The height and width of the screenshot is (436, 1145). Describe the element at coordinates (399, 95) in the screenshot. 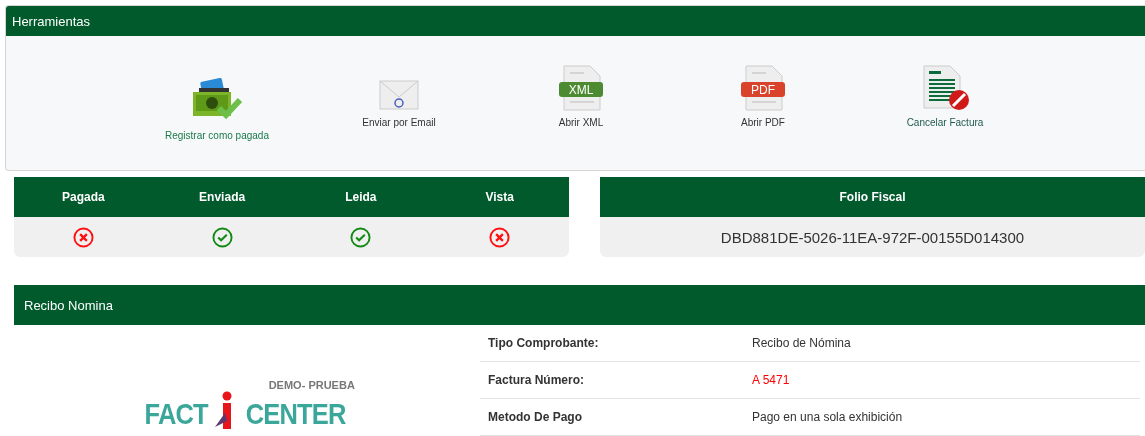

I see `envelope-icon` at that location.